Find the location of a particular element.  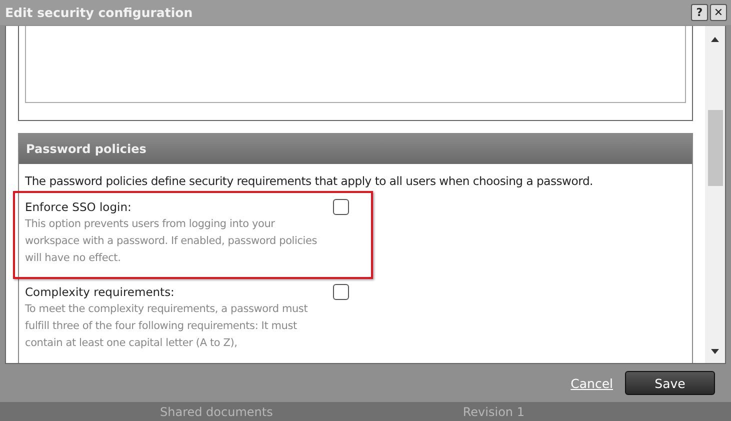

option-description: This option prevents users from logging into your workspace with a password. If enabled, password policies will have no effect. is located at coordinates (171, 241).